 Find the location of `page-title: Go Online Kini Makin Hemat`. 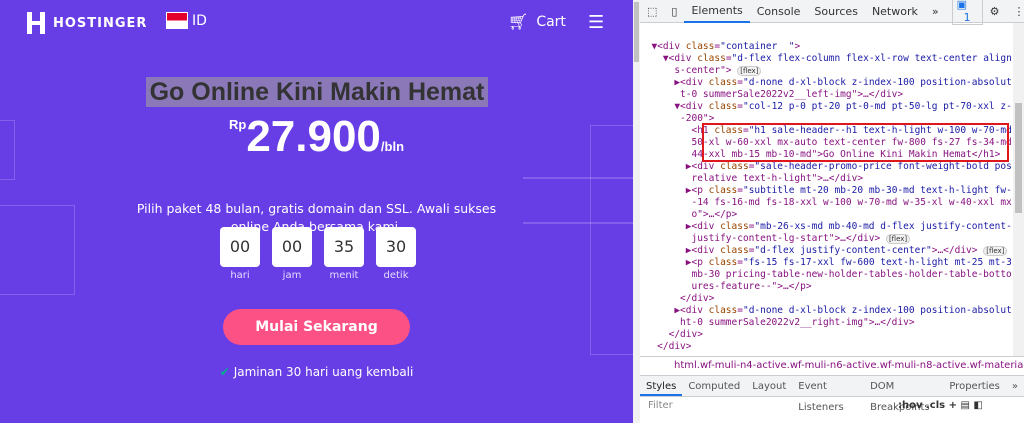

page-title: Go Online Kini Makin Hemat is located at coordinates (317, 92).